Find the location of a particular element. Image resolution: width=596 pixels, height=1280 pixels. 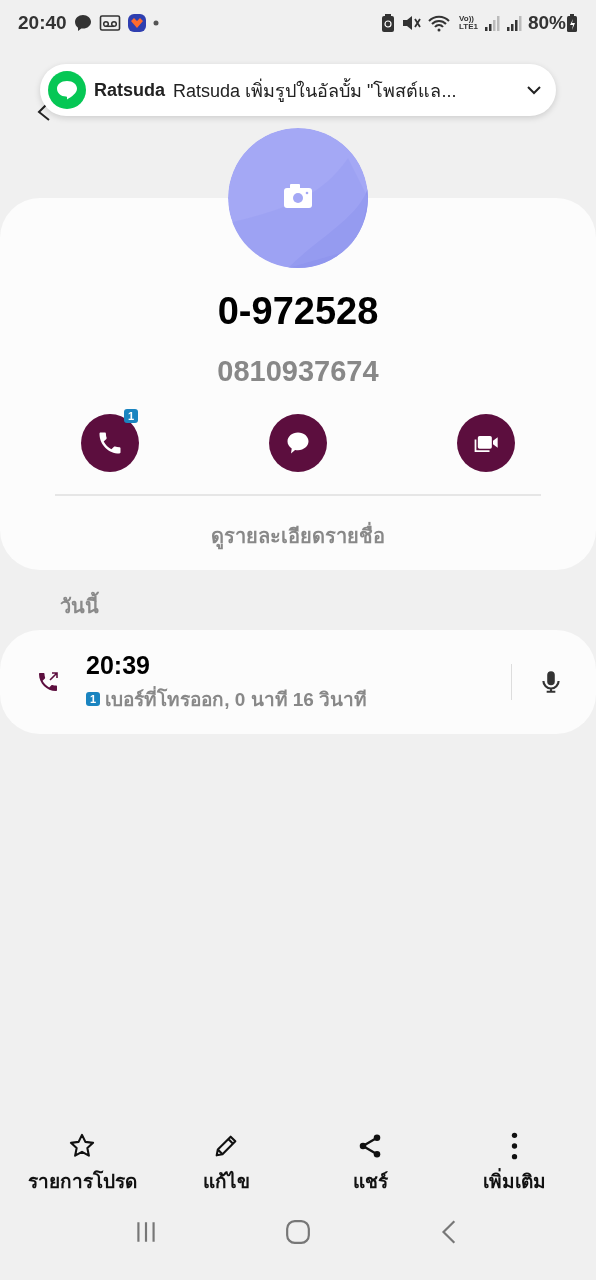

call-button is located at coordinates (110, 443).